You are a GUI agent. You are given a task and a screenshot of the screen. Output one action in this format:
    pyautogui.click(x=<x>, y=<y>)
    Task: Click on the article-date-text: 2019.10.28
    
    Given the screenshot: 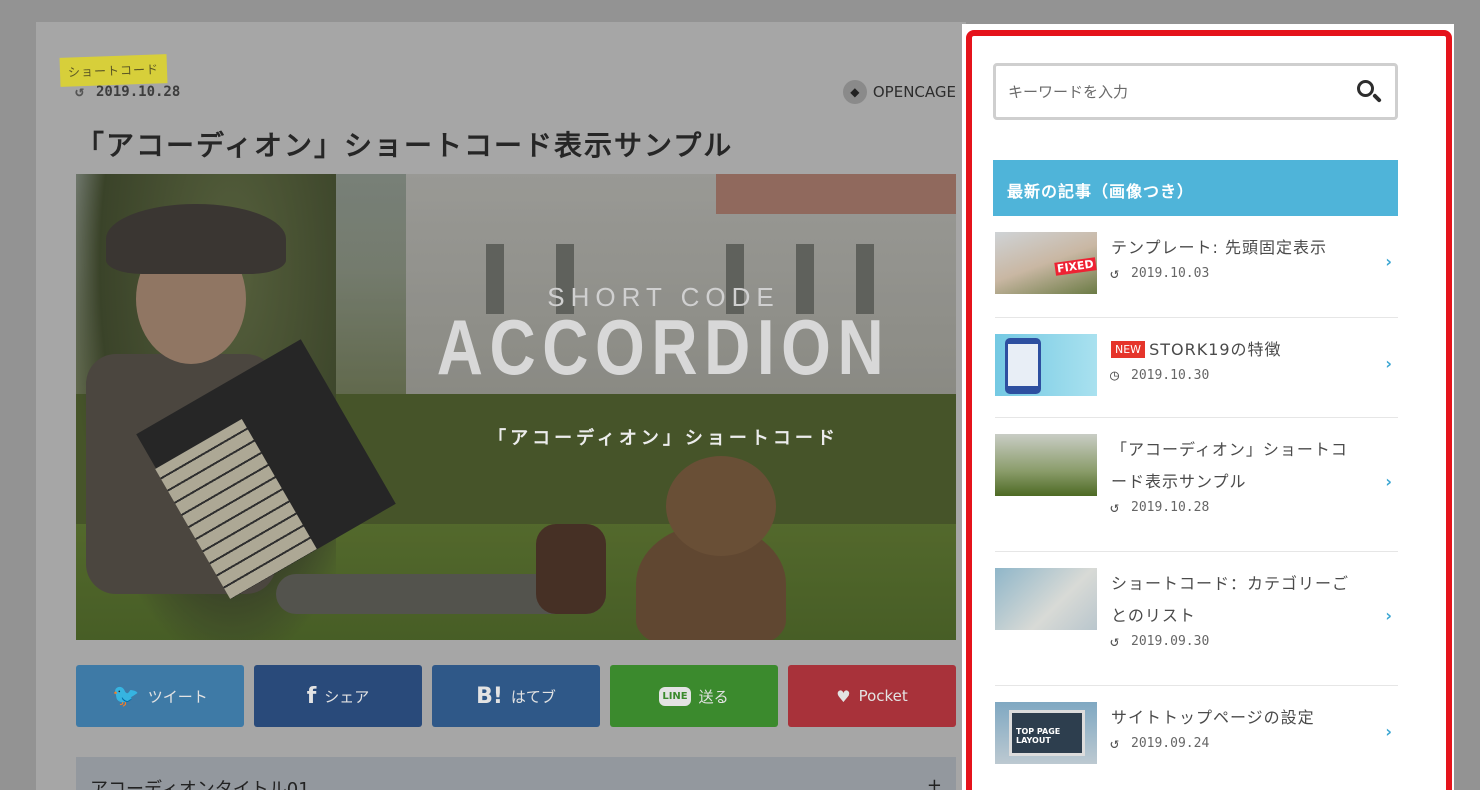 What is the action you would take?
    pyautogui.click(x=138, y=92)
    